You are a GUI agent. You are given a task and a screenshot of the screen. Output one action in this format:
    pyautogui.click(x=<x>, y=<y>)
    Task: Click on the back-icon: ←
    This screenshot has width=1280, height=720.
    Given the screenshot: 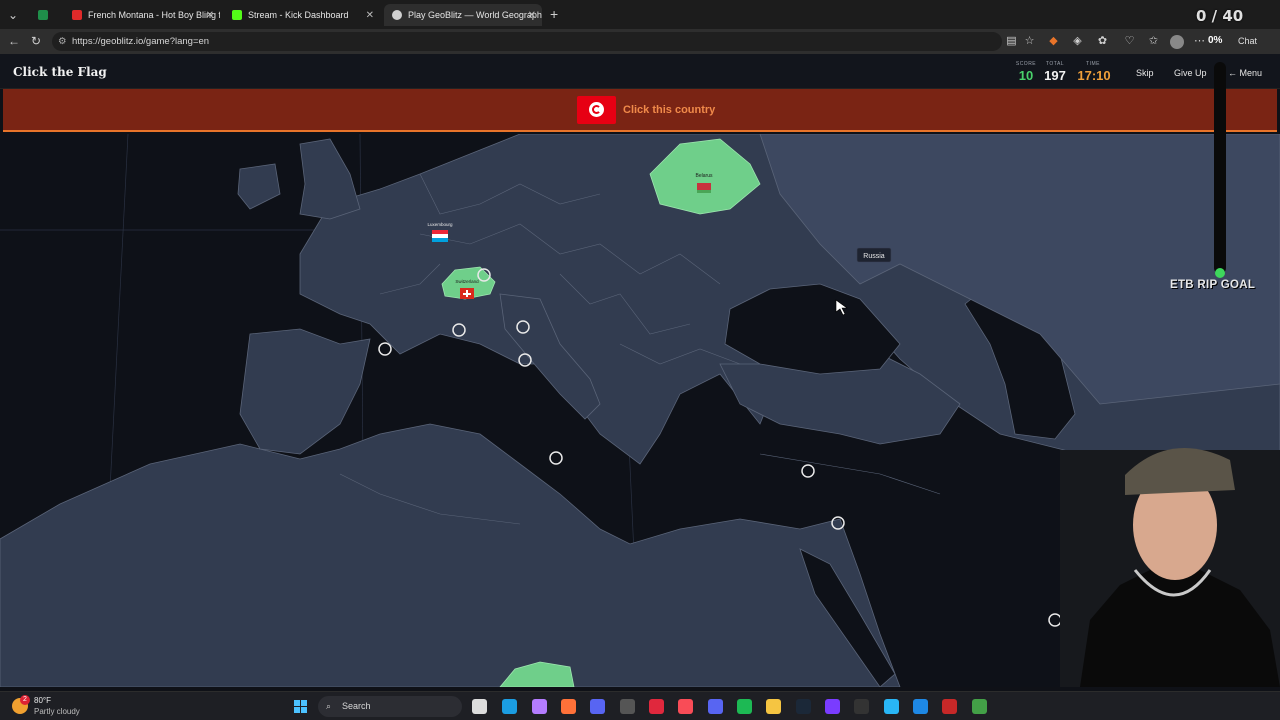 What is the action you would take?
    pyautogui.click(x=14, y=41)
    